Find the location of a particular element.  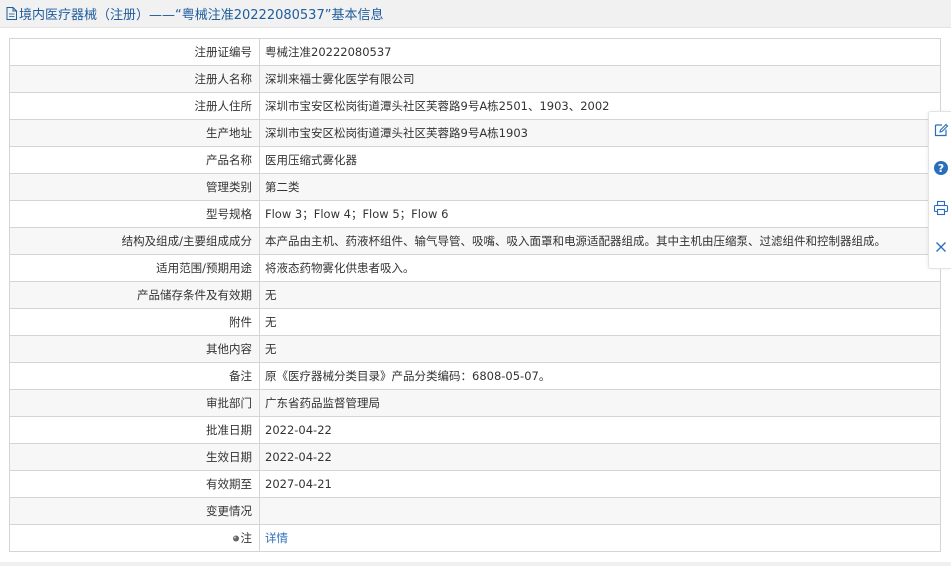

row-label-effective-date: 生效日期 is located at coordinates (134, 457).